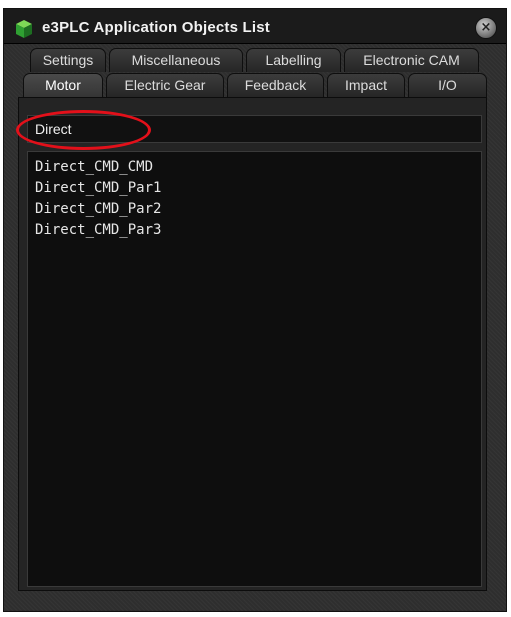  Describe the element at coordinates (176, 60) in the screenshot. I see `tab-miscellaneous: Miscellaneous` at that location.